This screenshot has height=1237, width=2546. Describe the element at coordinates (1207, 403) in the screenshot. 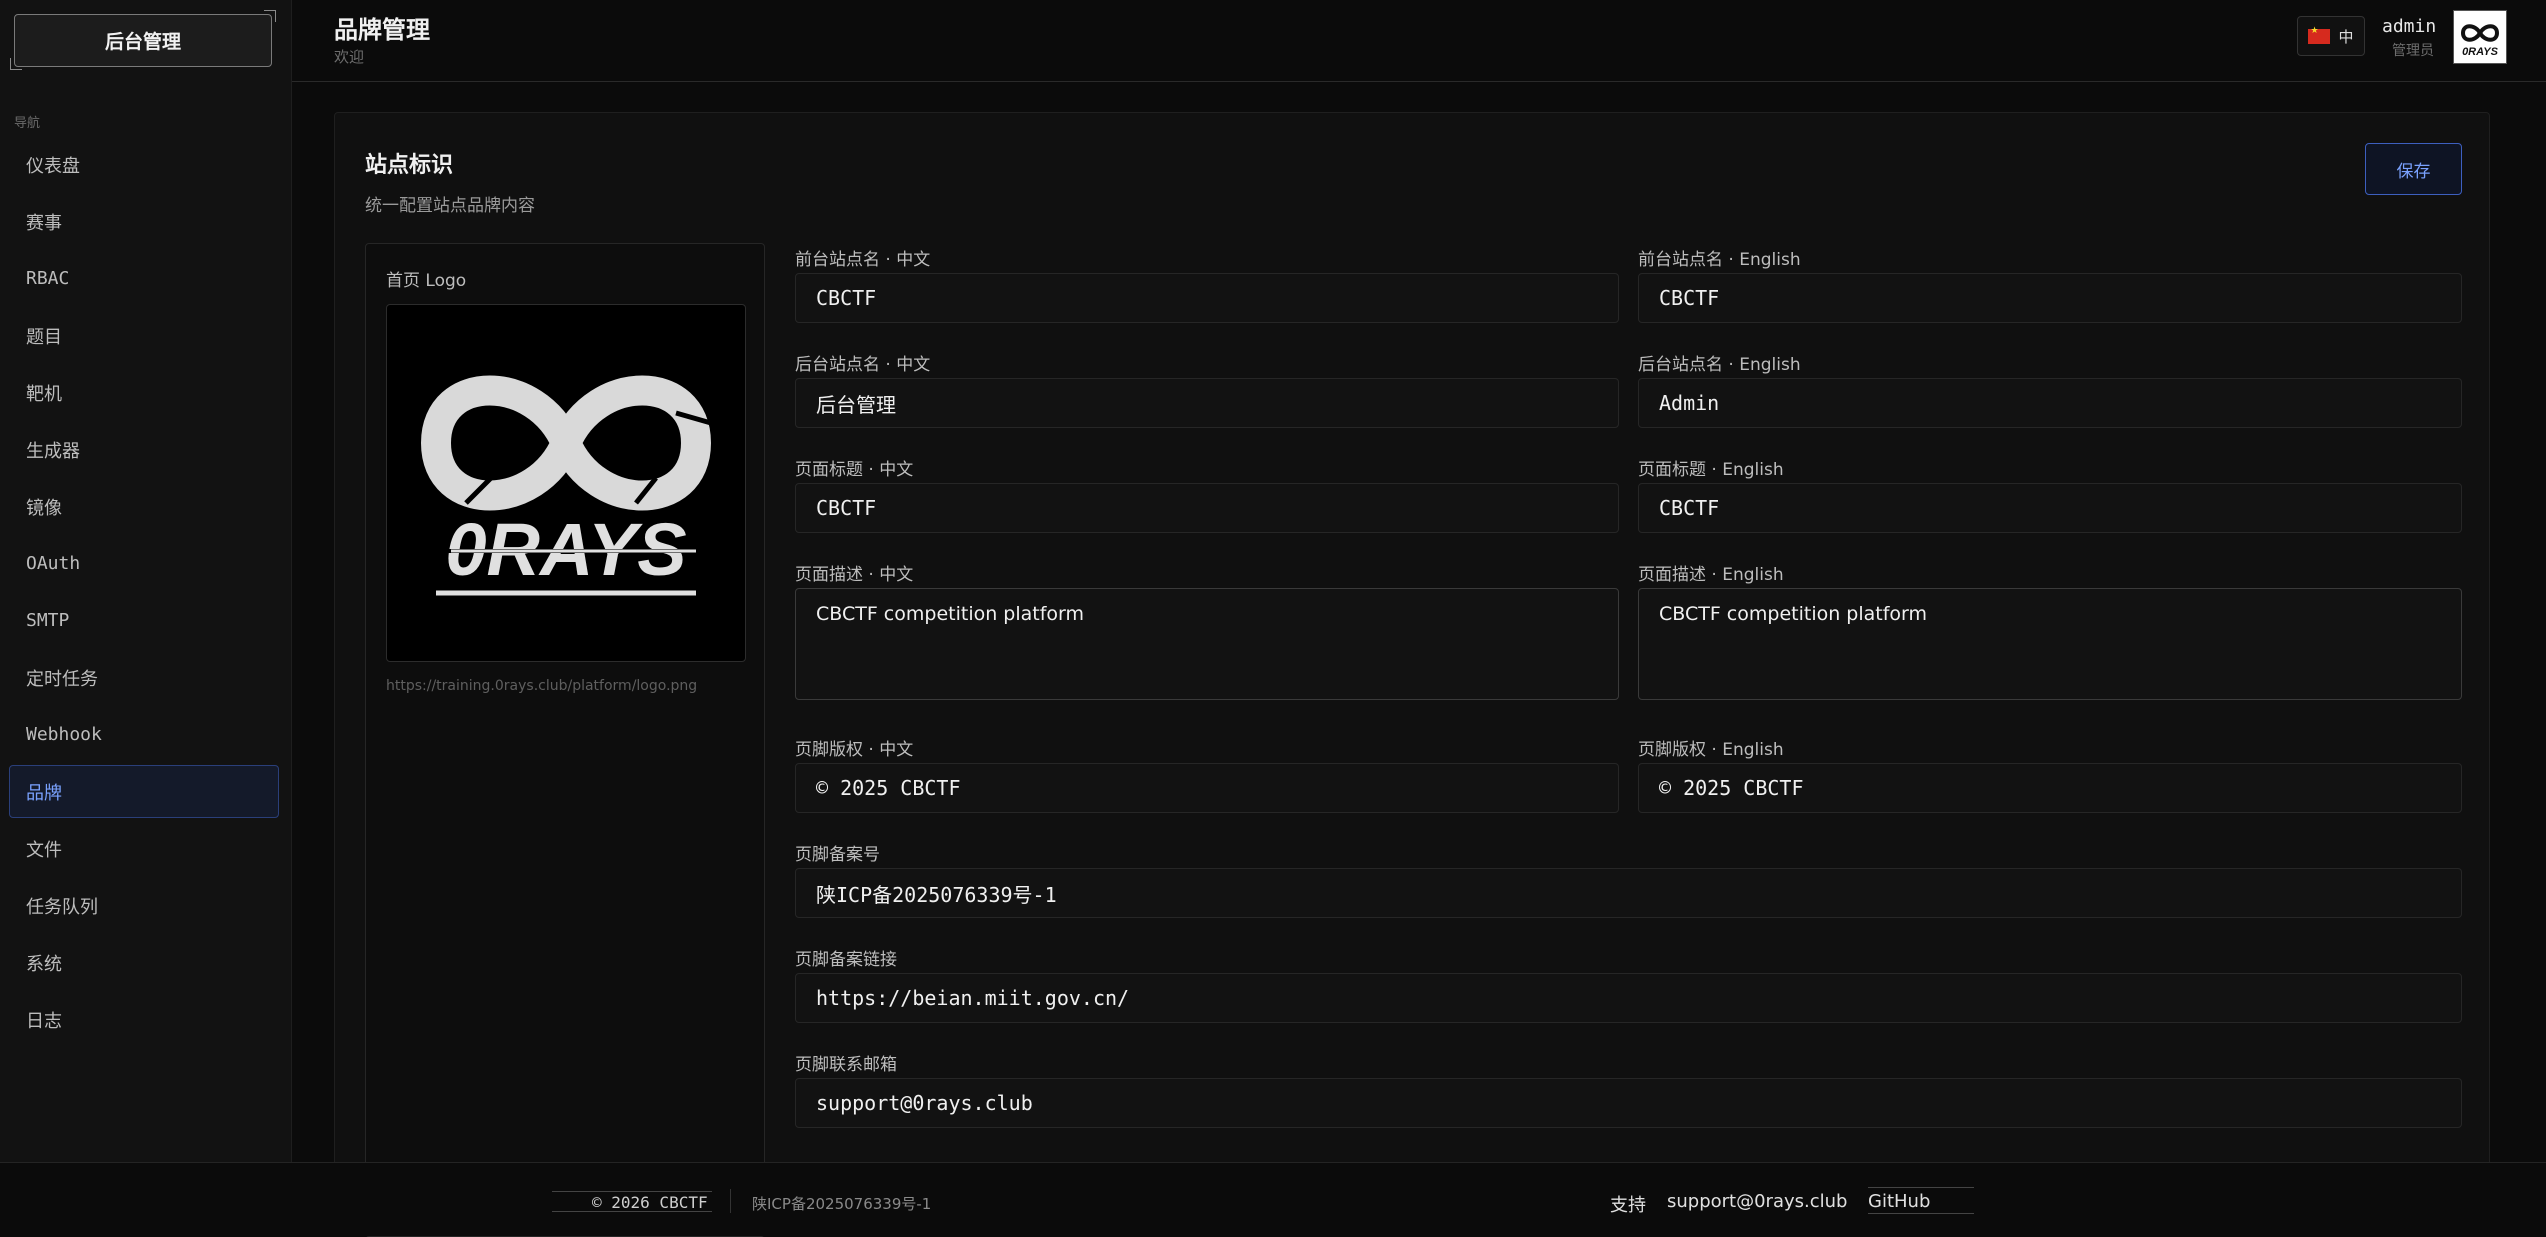

I see `admin-name-zh-input: 后台管理` at that location.